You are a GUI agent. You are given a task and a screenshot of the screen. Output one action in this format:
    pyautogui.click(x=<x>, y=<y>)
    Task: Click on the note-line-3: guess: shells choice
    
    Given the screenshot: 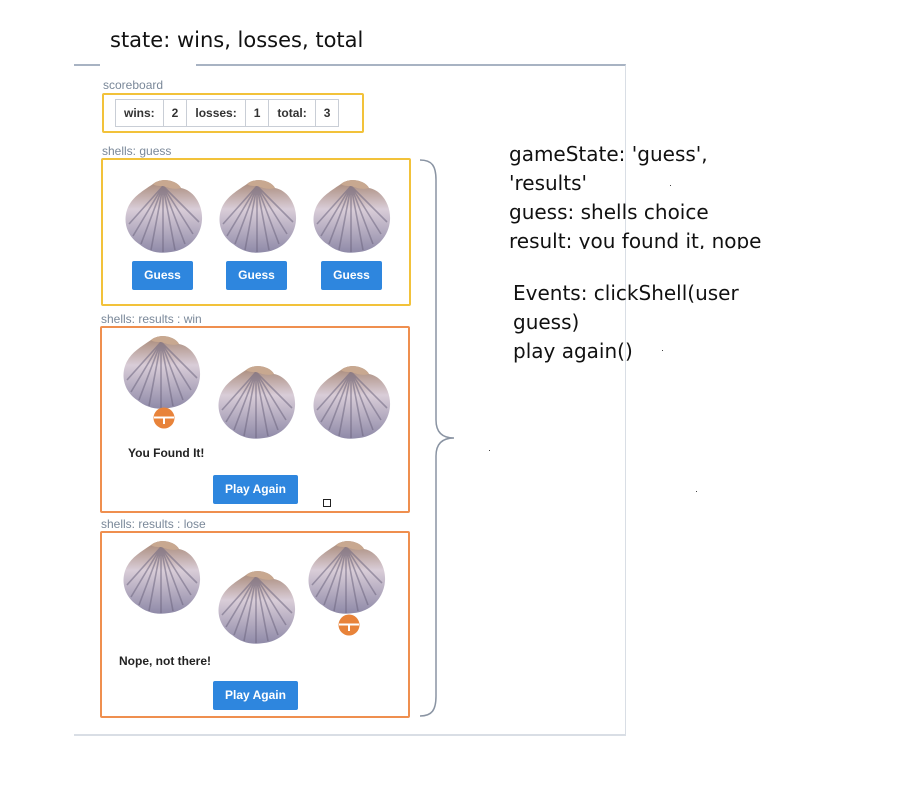 What is the action you would take?
    pyautogui.click(x=609, y=212)
    